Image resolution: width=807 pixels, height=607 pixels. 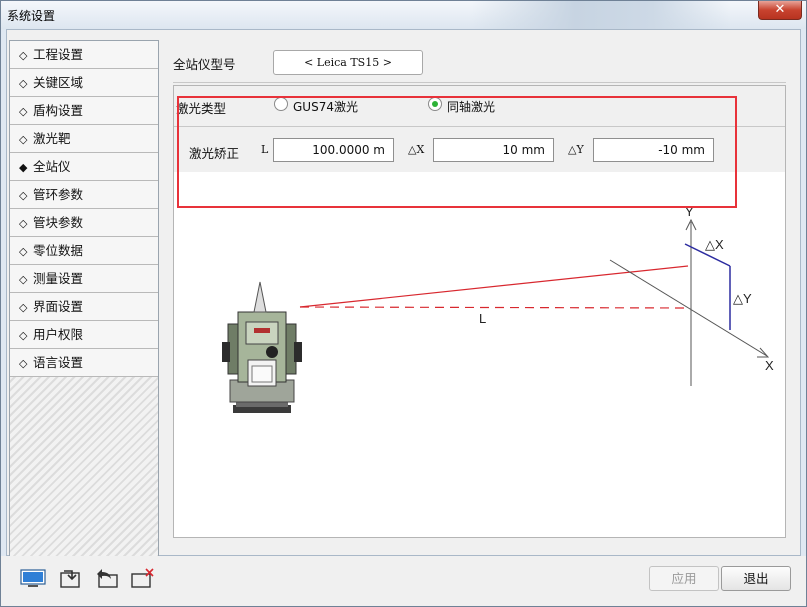 I want to click on close-icon: ✕, so click(x=780, y=9).